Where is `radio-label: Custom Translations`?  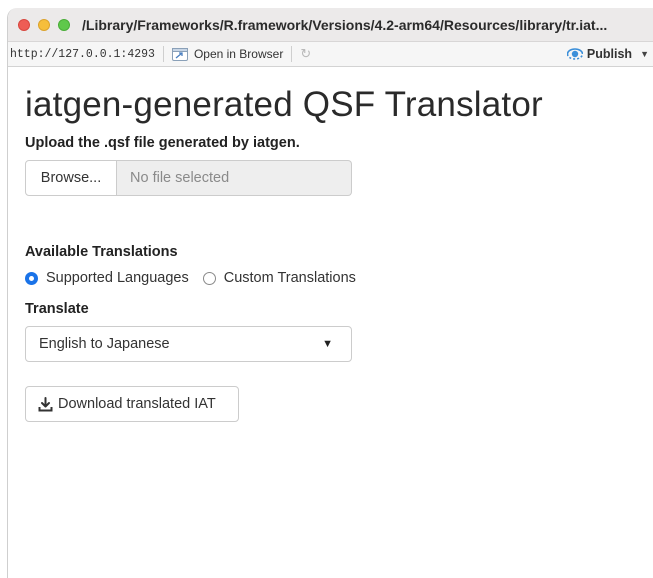 radio-label: Custom Translations is located at coordinates (289, 278).